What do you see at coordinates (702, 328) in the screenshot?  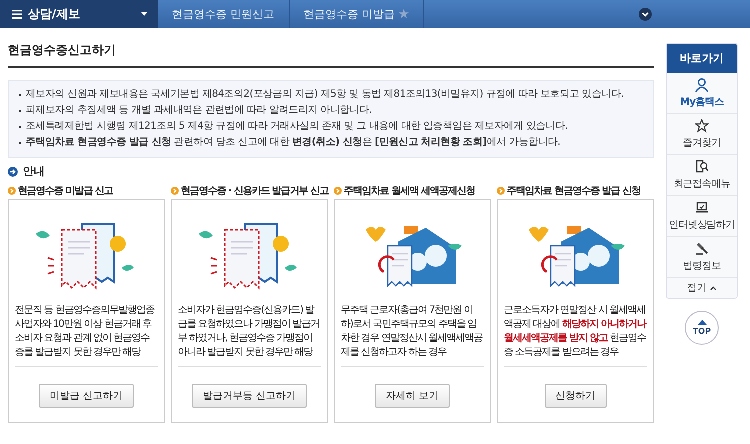 I see `back-to-top-button: TOP` at bounding box center [702, 328].